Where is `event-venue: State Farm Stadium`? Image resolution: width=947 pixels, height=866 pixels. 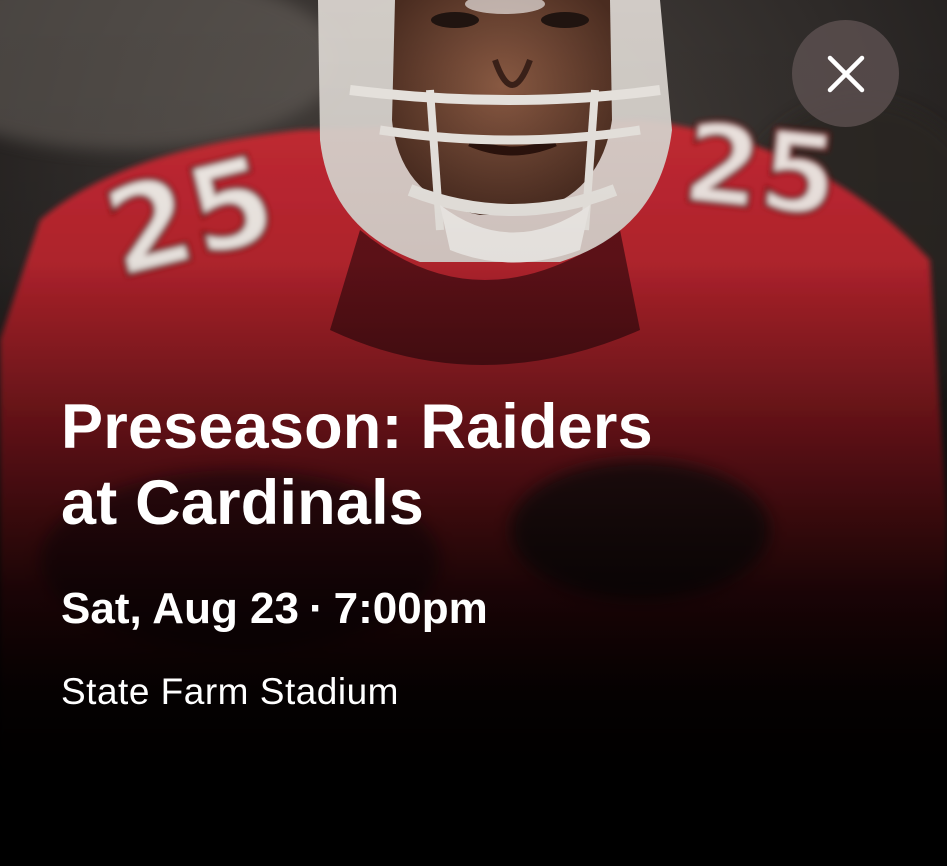 event-venue: State Farm Stadium is located at coordinates (230, 691).